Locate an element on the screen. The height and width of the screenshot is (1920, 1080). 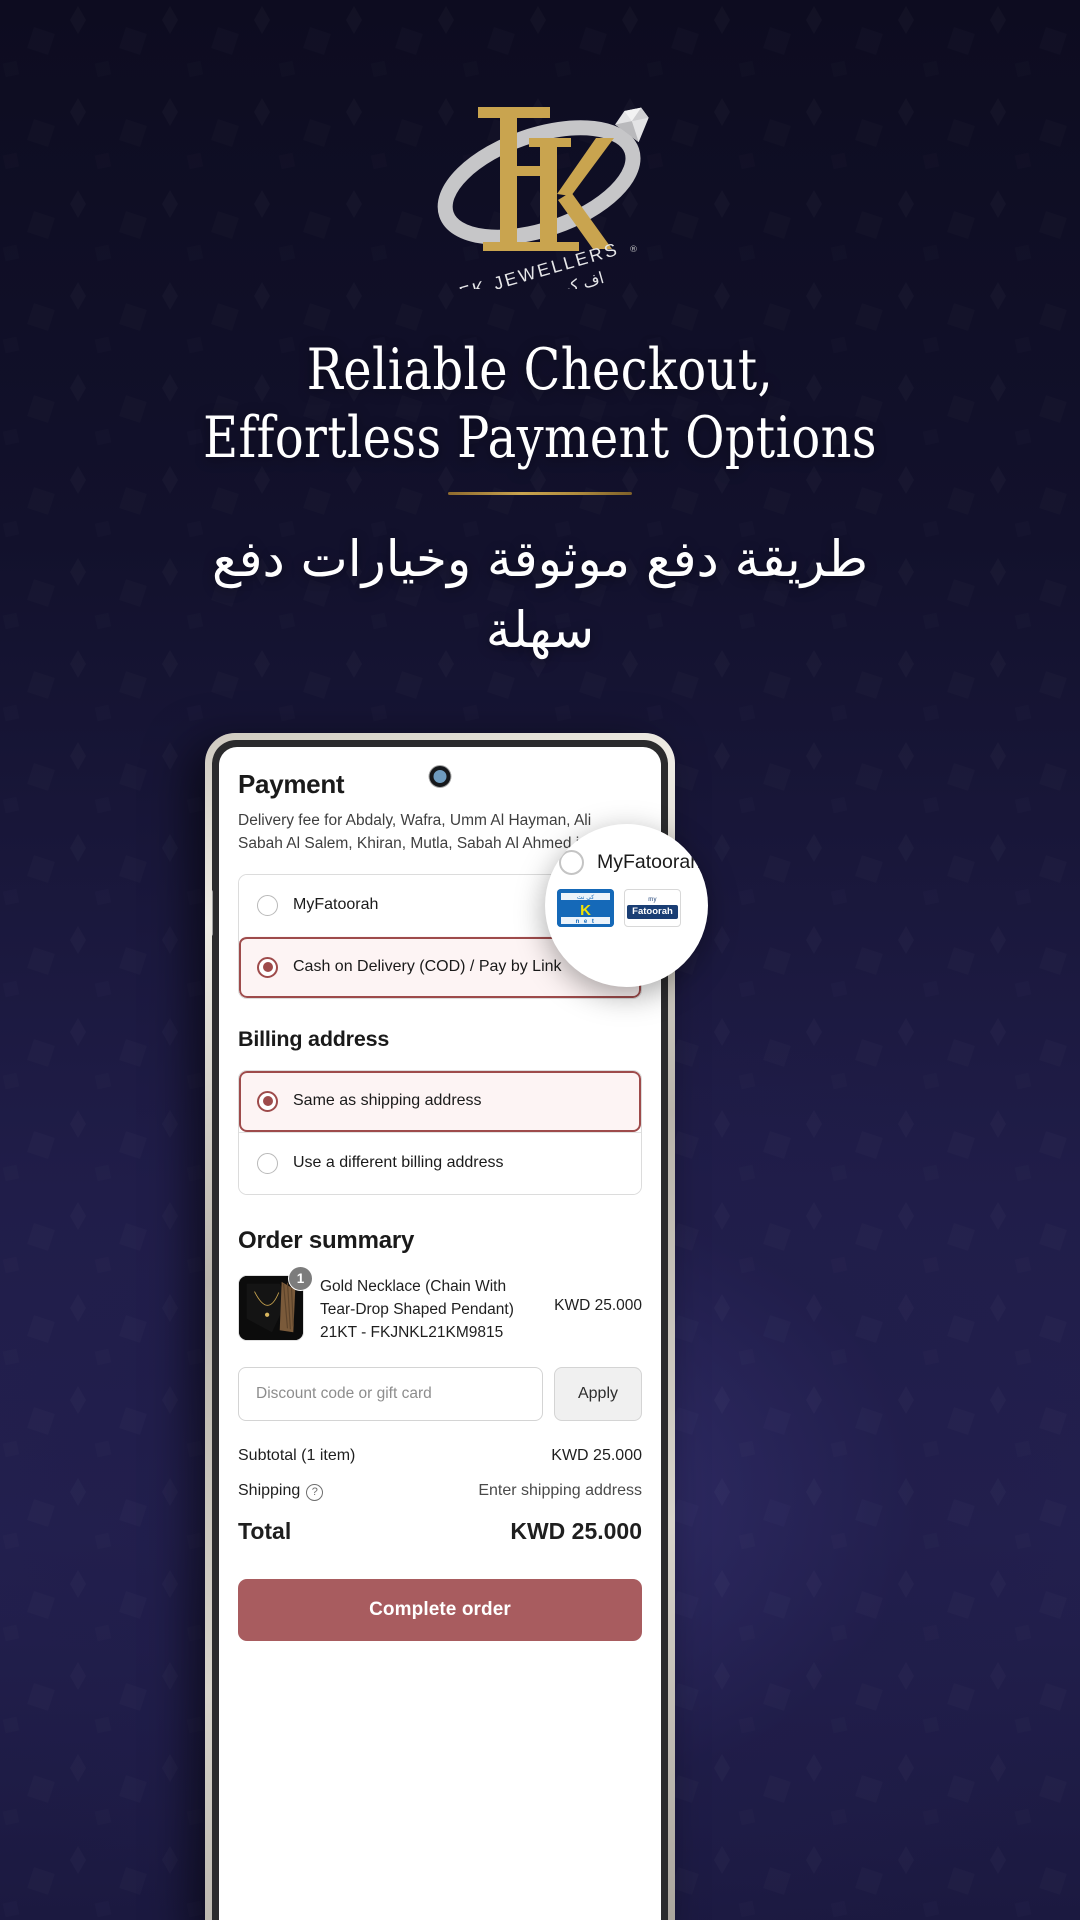
billing-address-heading: Billing address is located at coordinates (314, 1038).